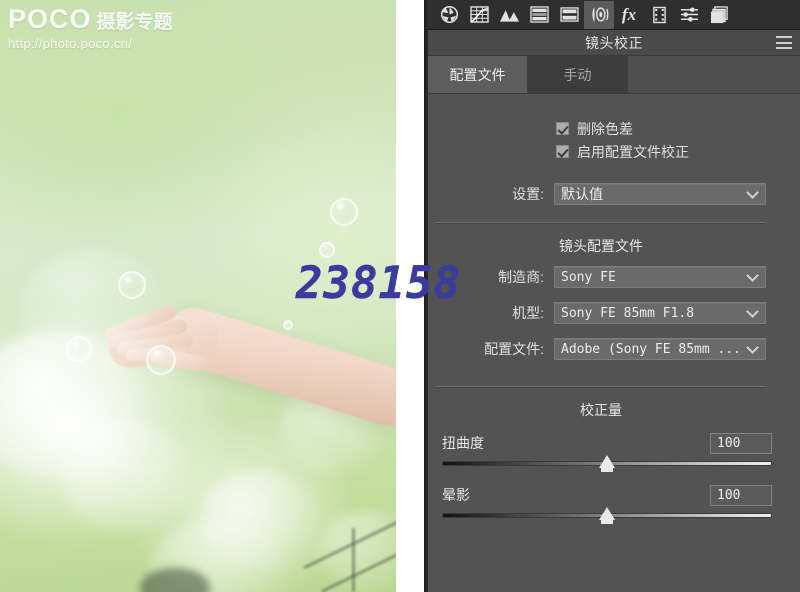 Image resolution: width=800 pixels, height=592 pixels. What do you see at coordinates (456, 495) in the screenshot?
I see `slider-label: 晕影` at bounding box center [456, 495].